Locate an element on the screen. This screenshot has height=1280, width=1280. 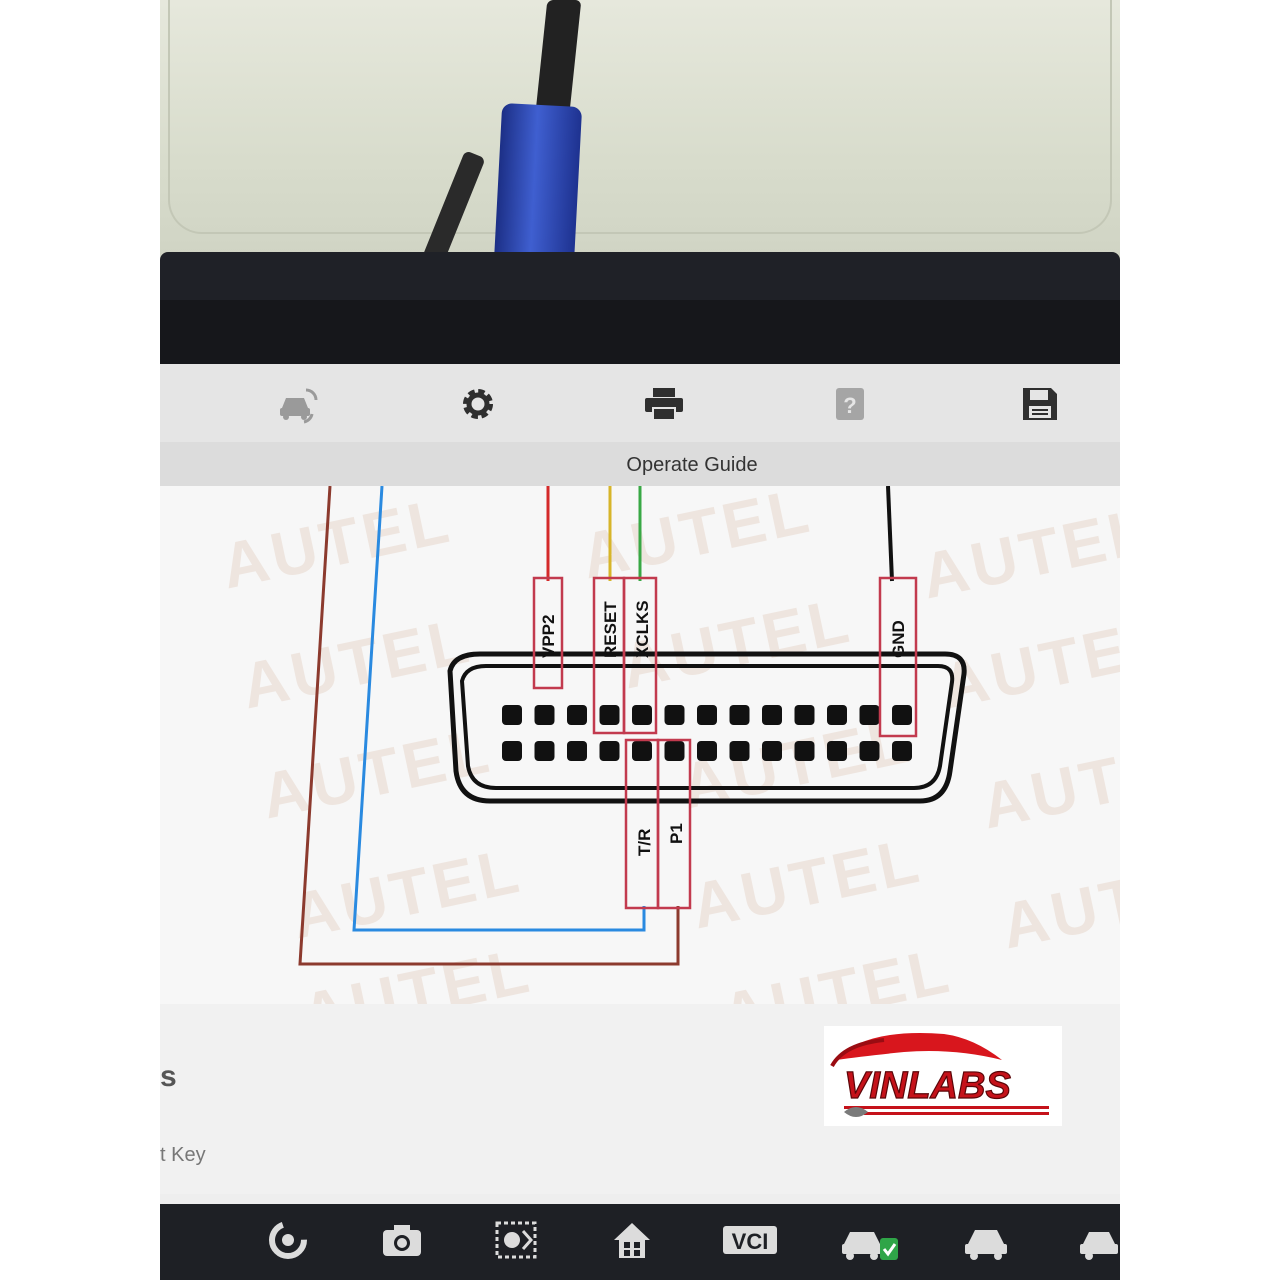
background-item-fragment: t Key is located at coordinates (183, 1155).